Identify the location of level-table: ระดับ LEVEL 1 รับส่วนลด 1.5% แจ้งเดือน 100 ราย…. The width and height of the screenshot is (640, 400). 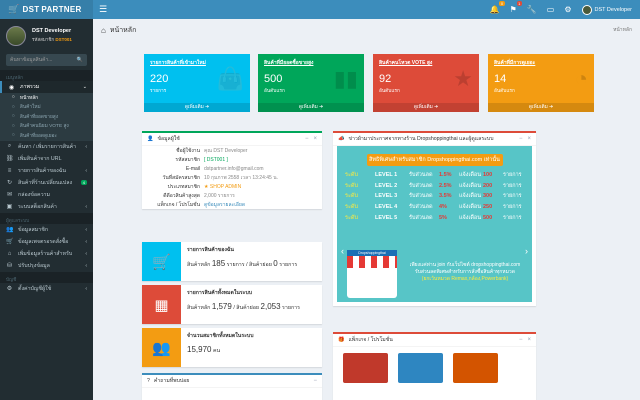
(434, 196).